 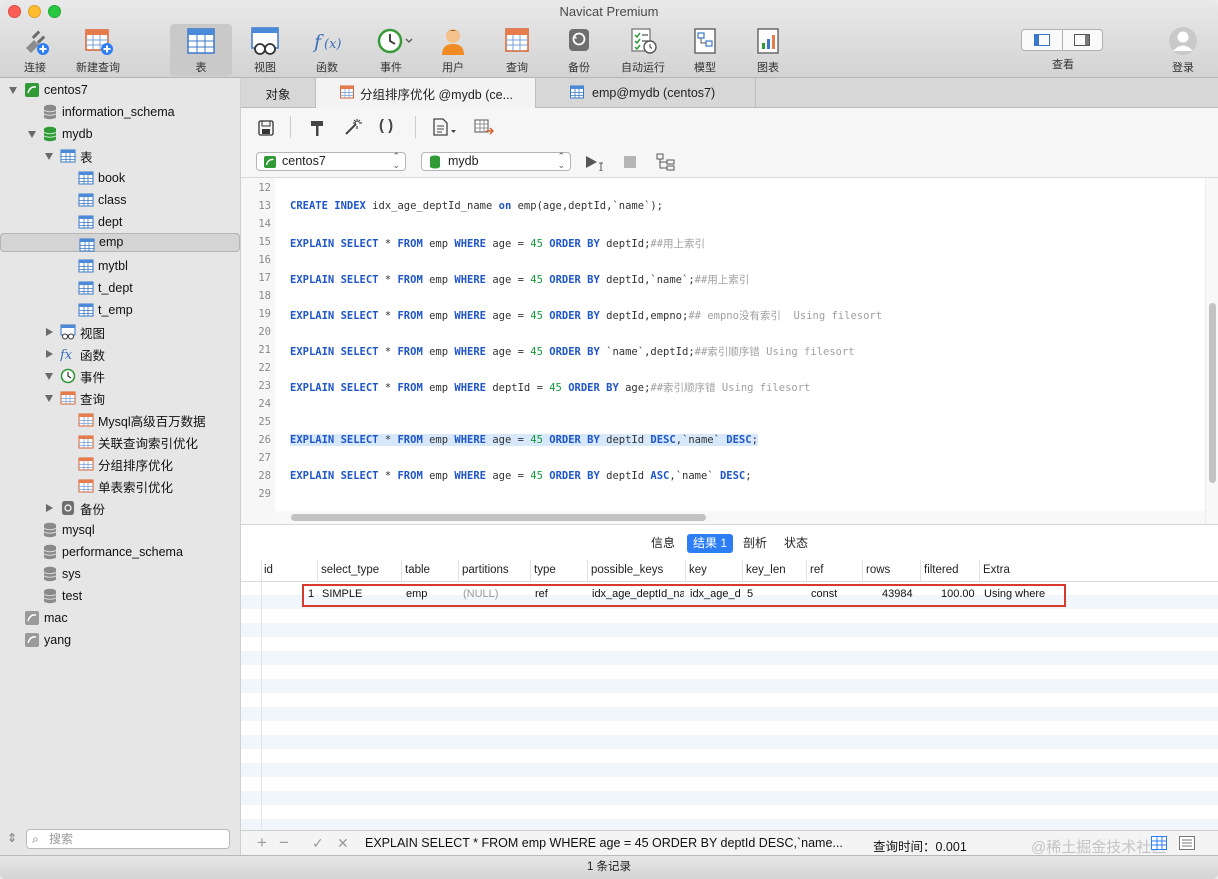 What do you see at coordinates (120, 618) in the screenshot?
I see `tree-connection-mac: mac` at bounding box center [120, 618].